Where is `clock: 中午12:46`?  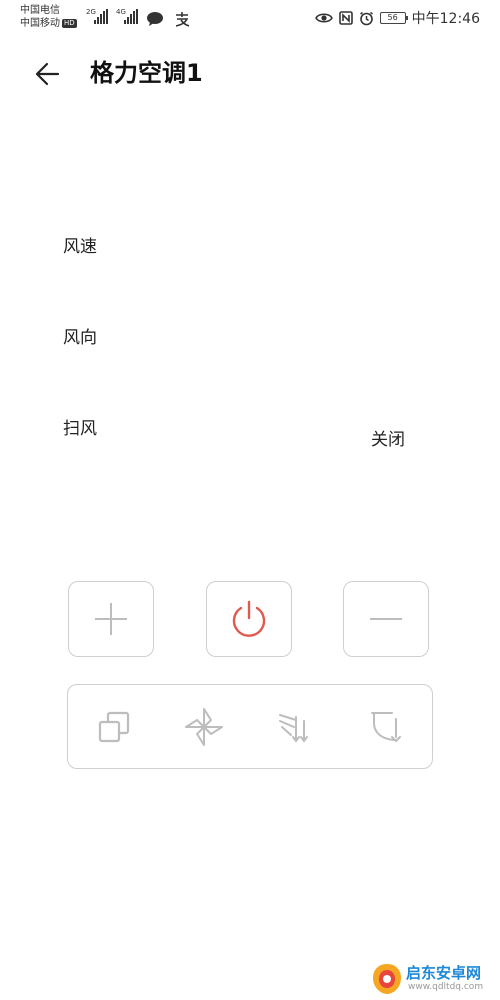
clock: 中午12:46 is located at coordinates (445, 19).